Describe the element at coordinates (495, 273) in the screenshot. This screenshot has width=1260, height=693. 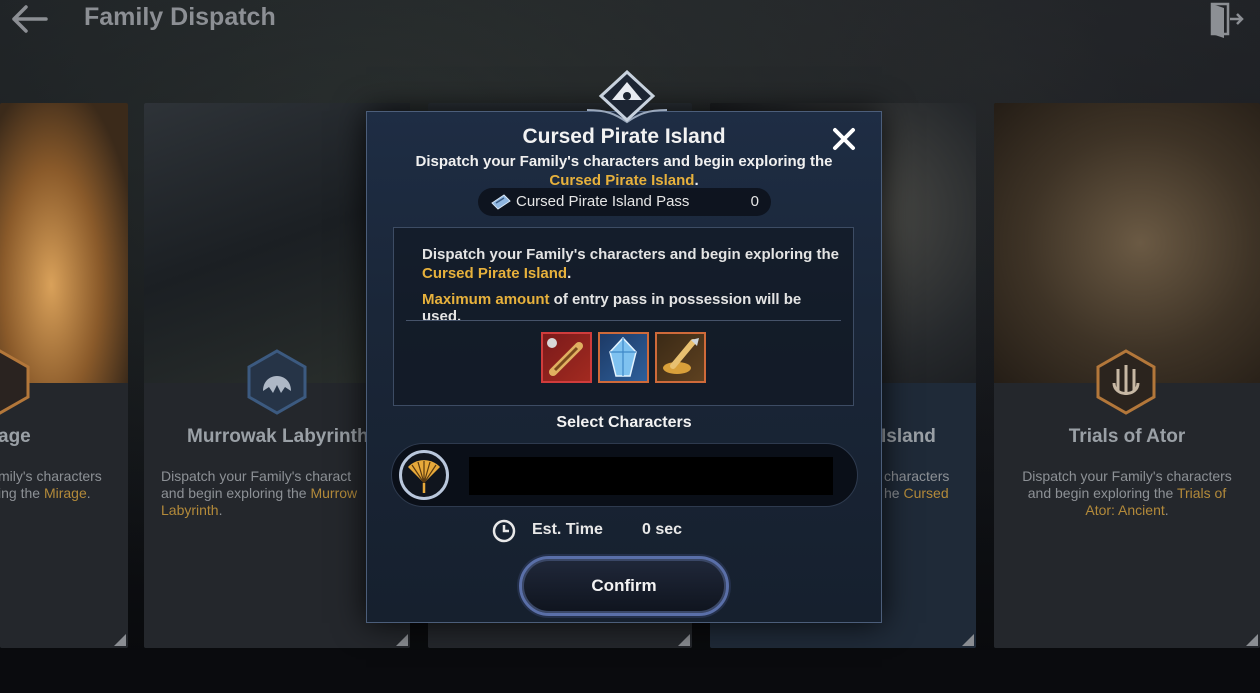
I see `info-highlight: Cursed Pirate Island` at that location.